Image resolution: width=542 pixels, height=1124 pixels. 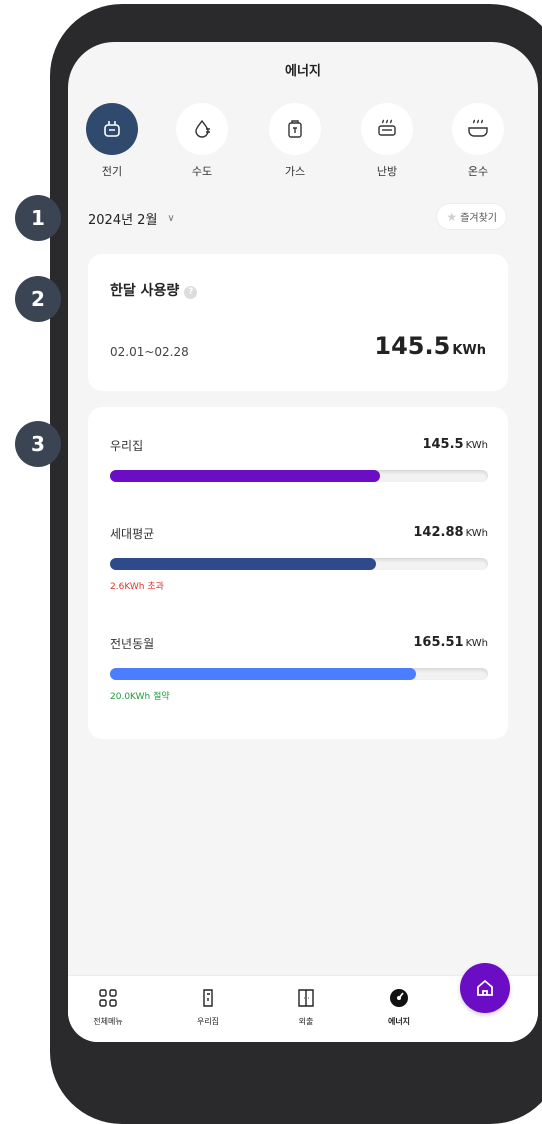 What do you see at coordinates (145, 291) in the screenshot?
I see `monthly-usage-title: 한달 사용량` at bounding box center [145, 291].